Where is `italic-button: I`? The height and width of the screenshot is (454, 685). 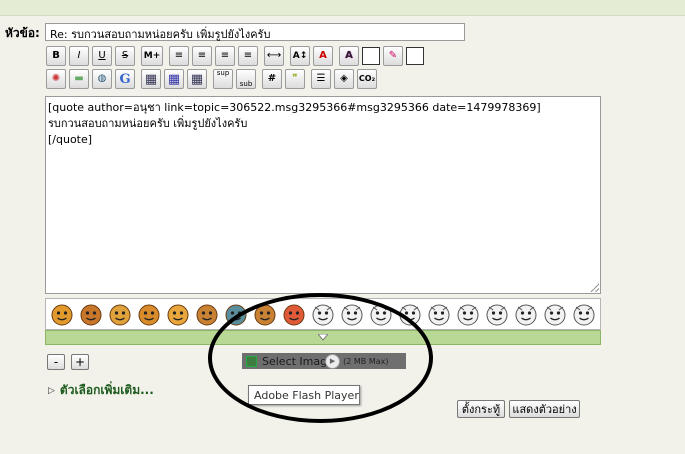 italic-button: I is located at coordinates (79, 56).